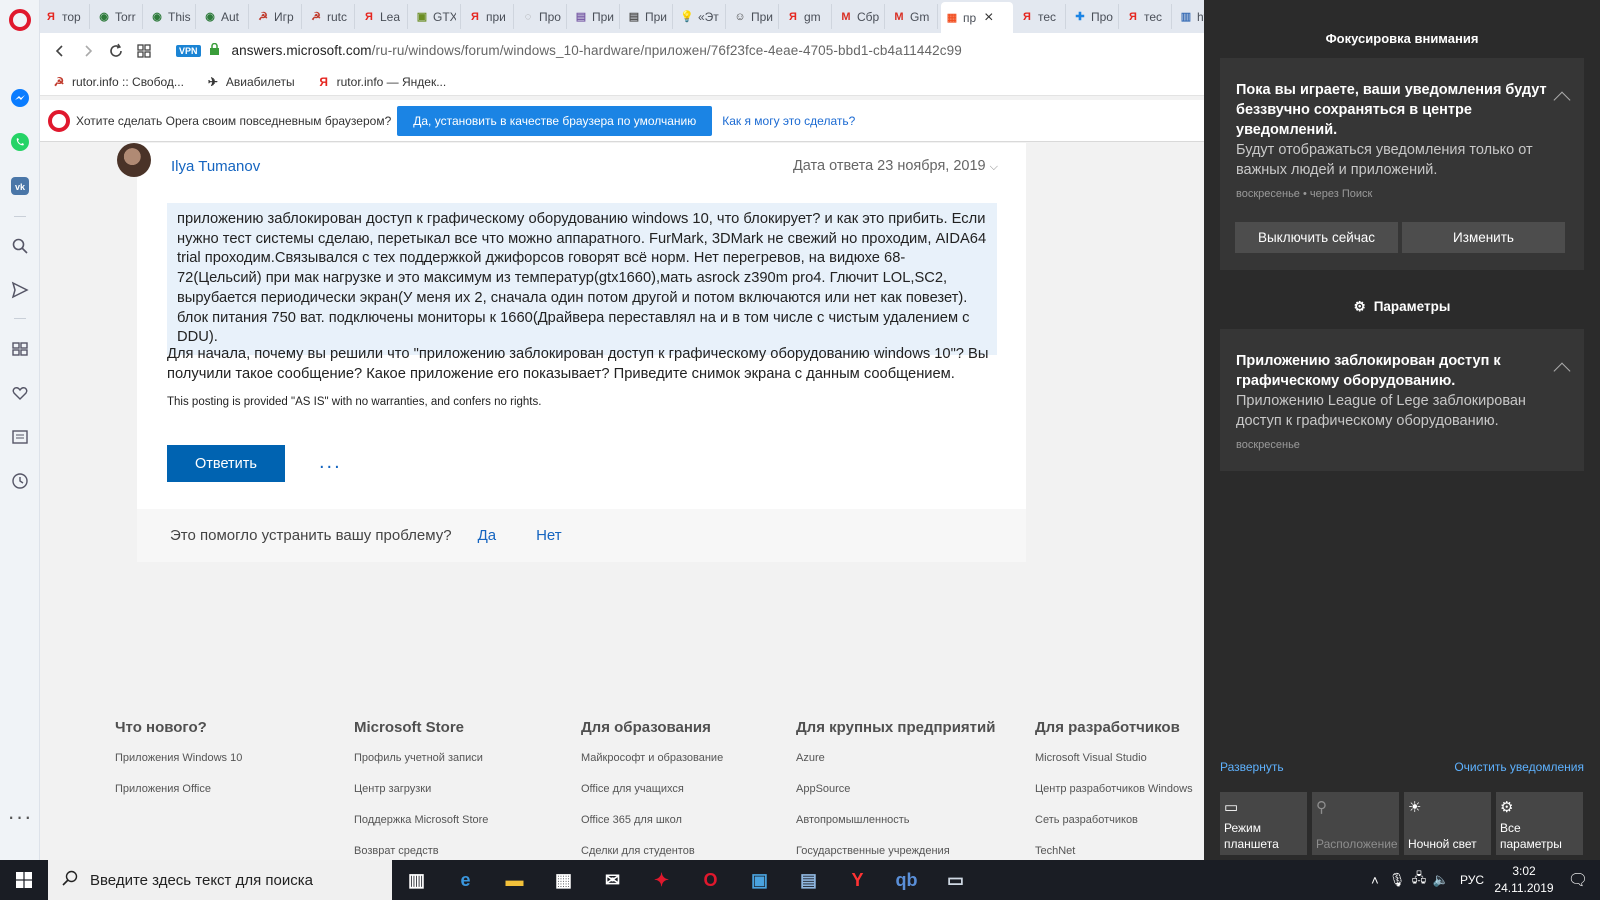 This screenshot has width=1600, height=900. What do you see at coordinates (1114, 852) in the screenshot?
I see `footer-link: TechNet` at bounding box center [1114, 852].